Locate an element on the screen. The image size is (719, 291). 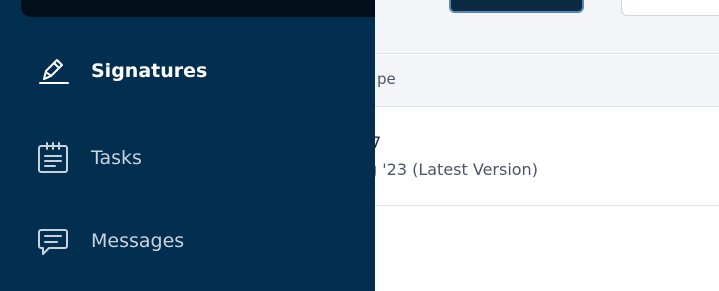
drawer-top-bar is located at coordinates (198, 8).